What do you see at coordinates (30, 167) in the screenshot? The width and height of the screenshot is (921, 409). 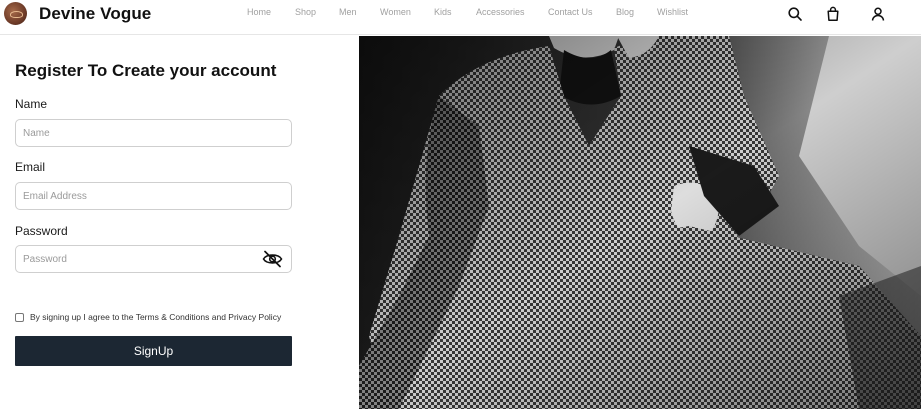 I see `email-label: Email` at bounding box center [30, 167].